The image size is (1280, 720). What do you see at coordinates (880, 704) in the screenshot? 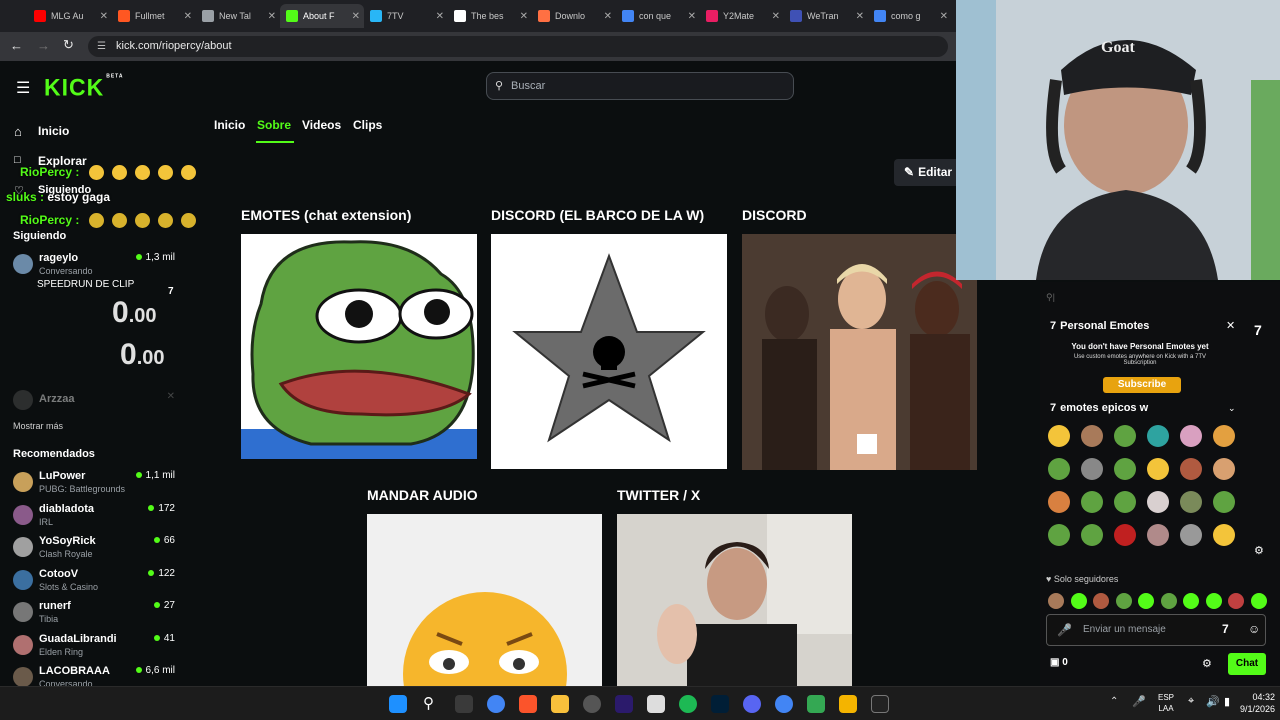
I see `capcut-2-icon` at bounding box center [880, 704].